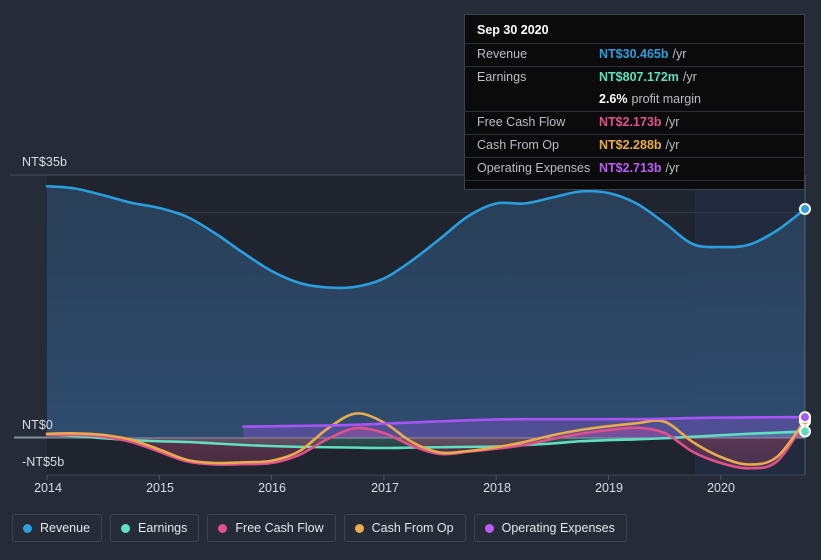 The width and height of the screenshot is (821, 560). Describe the element at coordinates (502, 54) in the screenshot. I see `tooltip-row-key: Revenue` at that location.